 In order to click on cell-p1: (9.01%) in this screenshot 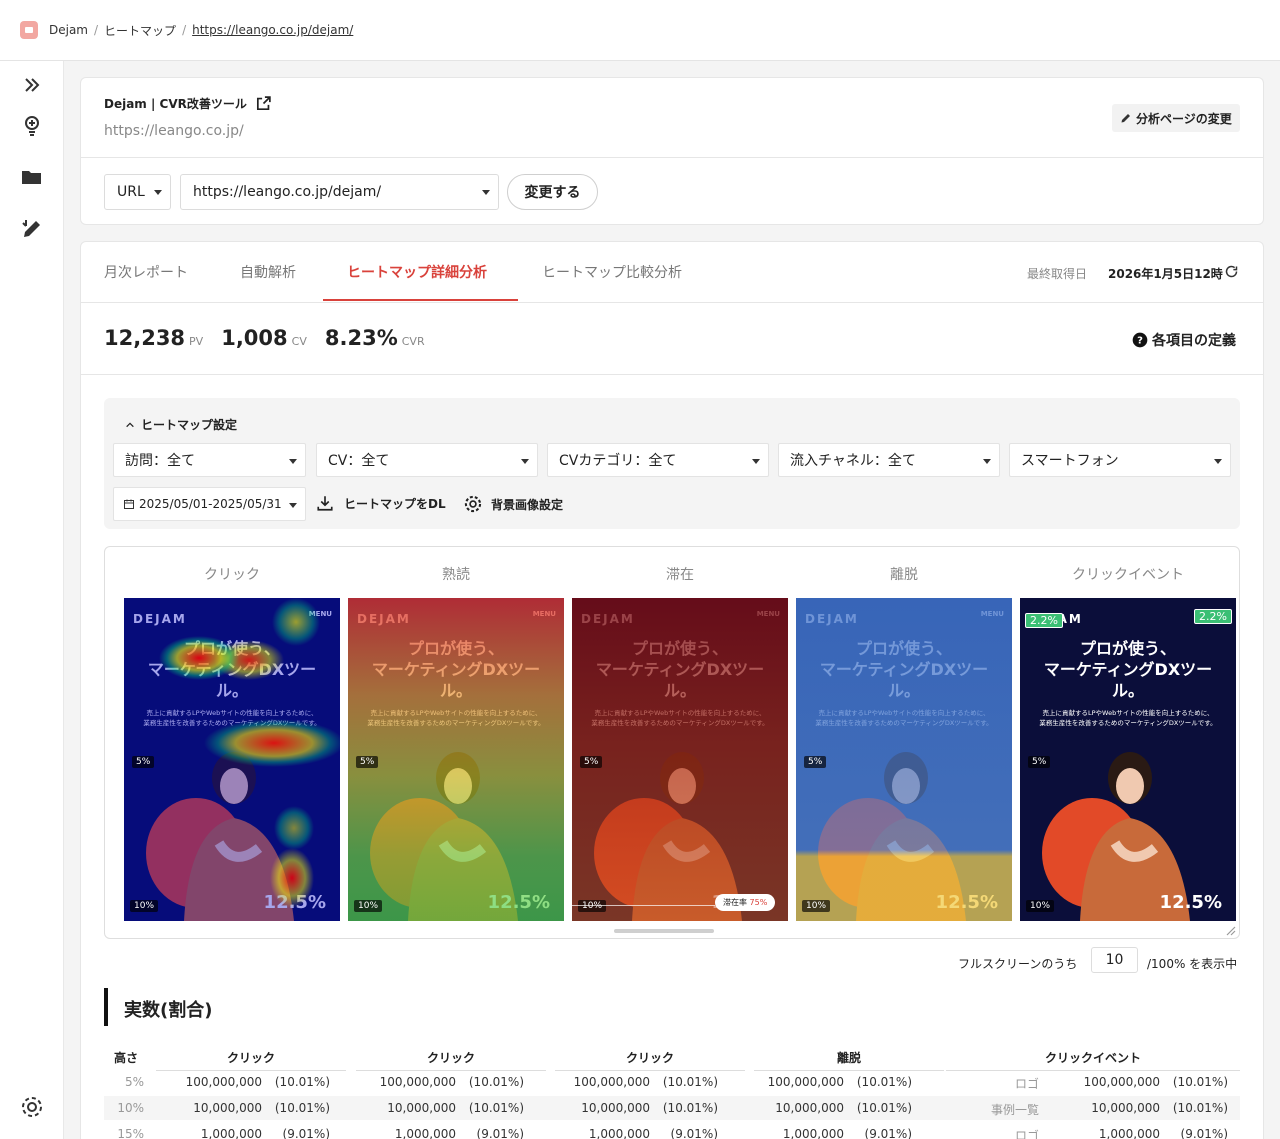, I will do `click(306, 1133)`.